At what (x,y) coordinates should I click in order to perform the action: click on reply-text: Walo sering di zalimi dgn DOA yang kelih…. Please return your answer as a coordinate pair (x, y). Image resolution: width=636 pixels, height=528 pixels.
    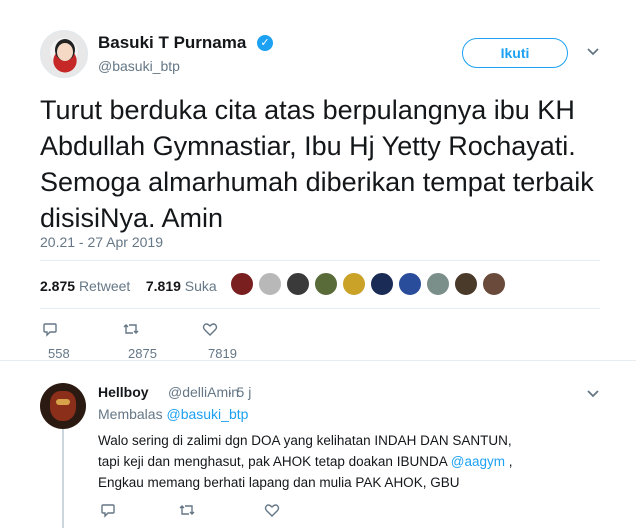
    Looking at the image, I should click on (313, 461).